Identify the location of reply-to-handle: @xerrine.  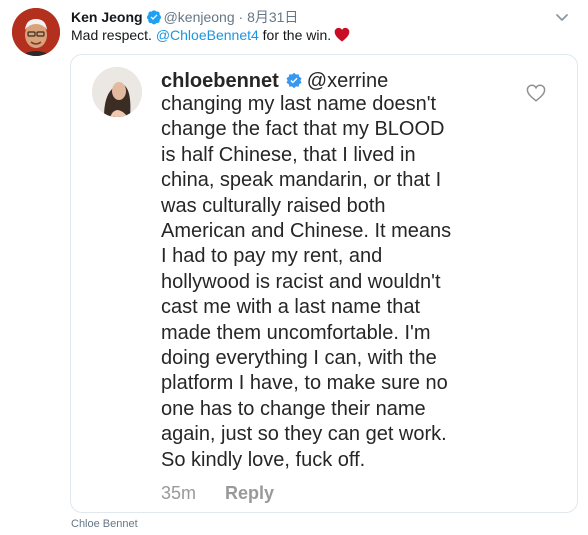
(347, 81).